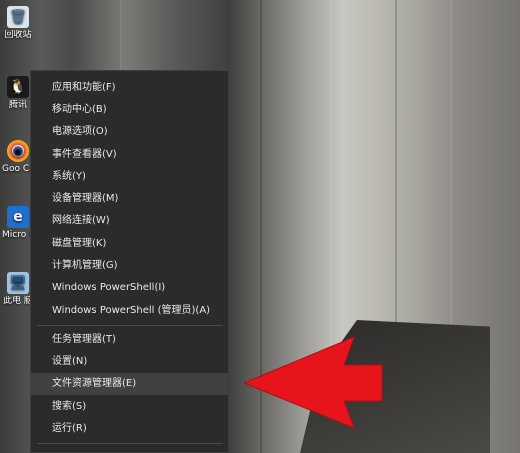  Describe the element at coordinates (129, 340) in the screenshot. I see `menu-item-task-manager: 任务管理器(T)` at that location.